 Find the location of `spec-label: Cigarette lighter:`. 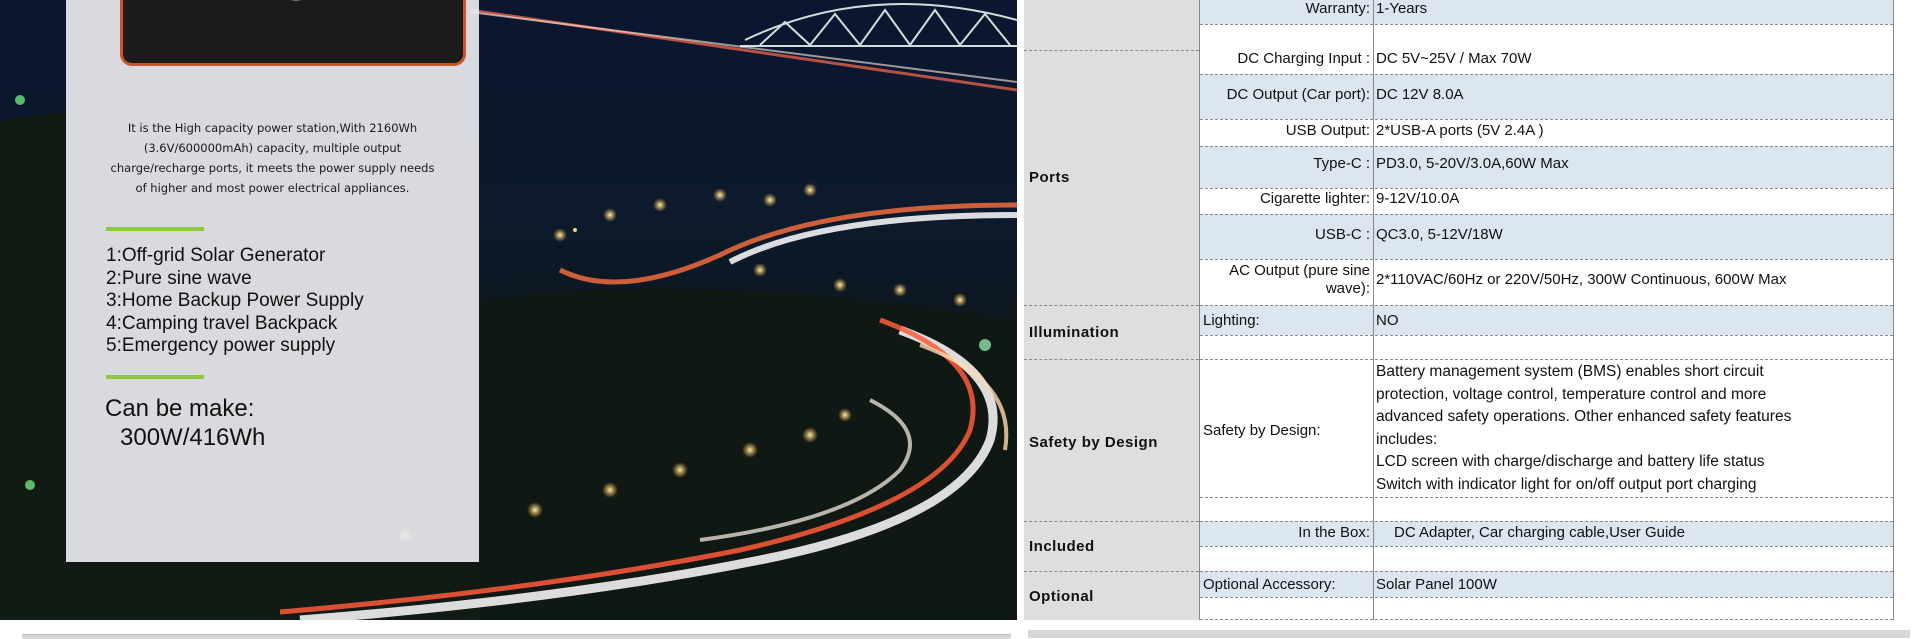

spec-label: Cigarette lighter: is located at coordinates (1314, 198).